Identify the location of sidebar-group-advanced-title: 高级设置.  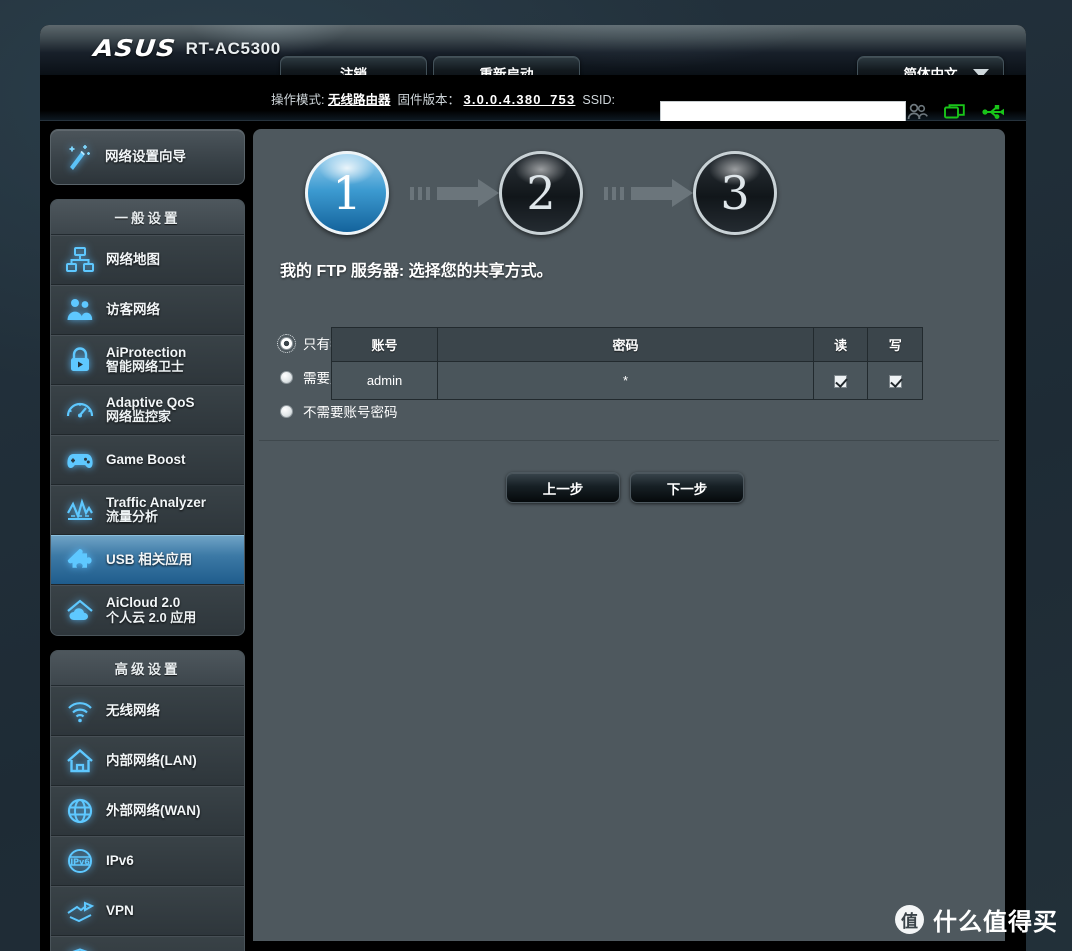
(147, 668).